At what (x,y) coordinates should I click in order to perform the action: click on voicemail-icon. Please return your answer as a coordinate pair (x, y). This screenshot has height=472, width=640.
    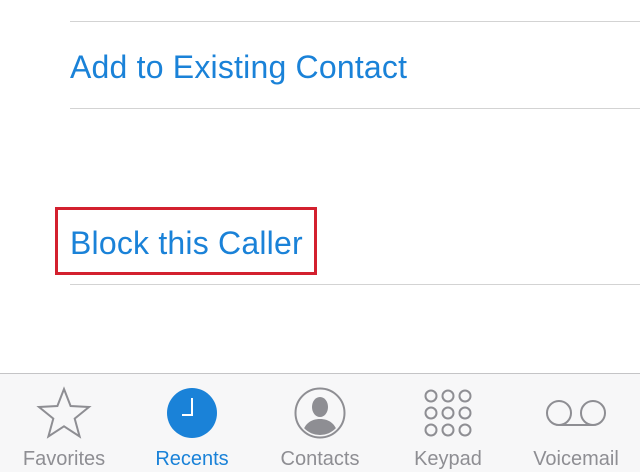
    Looking at the image, I should click on (576, 413).